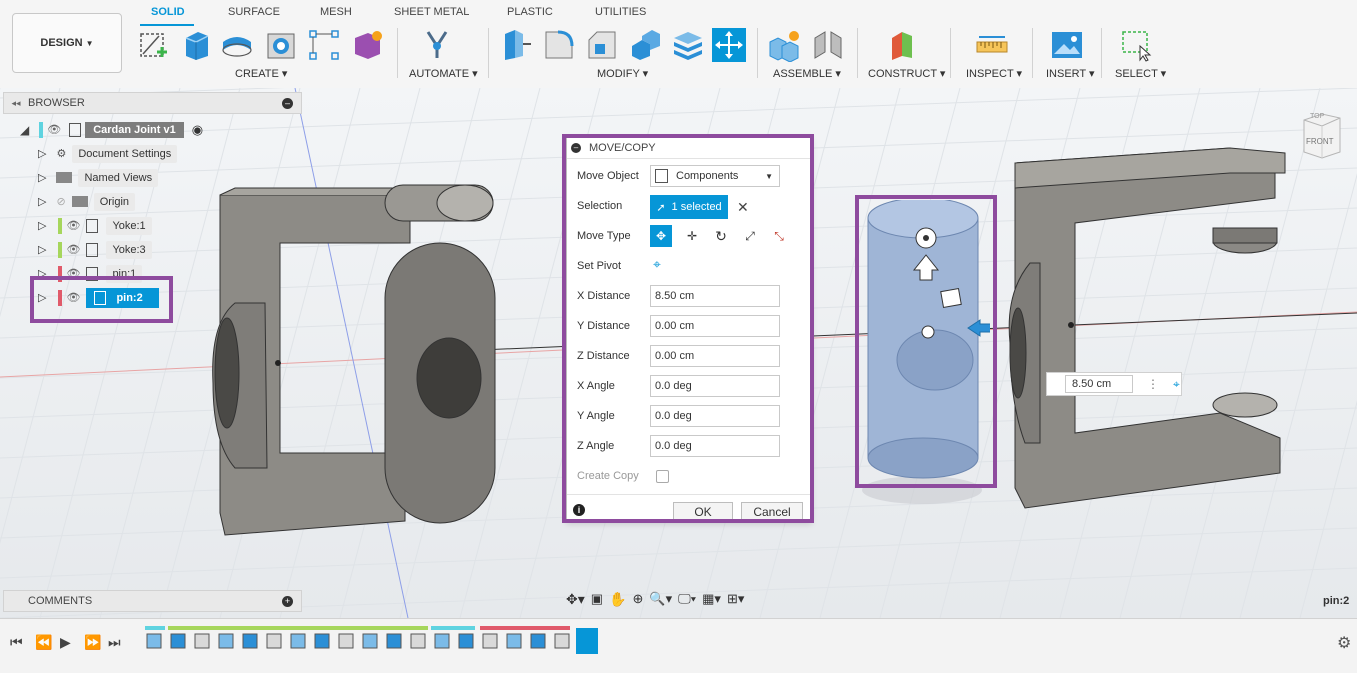  I want to click on move-copy-tool, so click(729, 45).